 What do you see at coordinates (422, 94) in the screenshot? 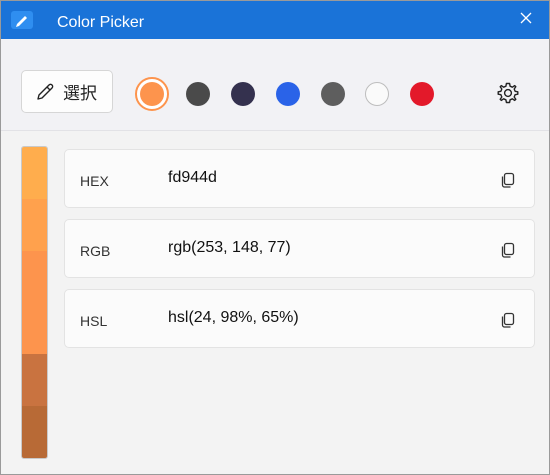
I see `swatch-red` at bounding box center [422, 94].